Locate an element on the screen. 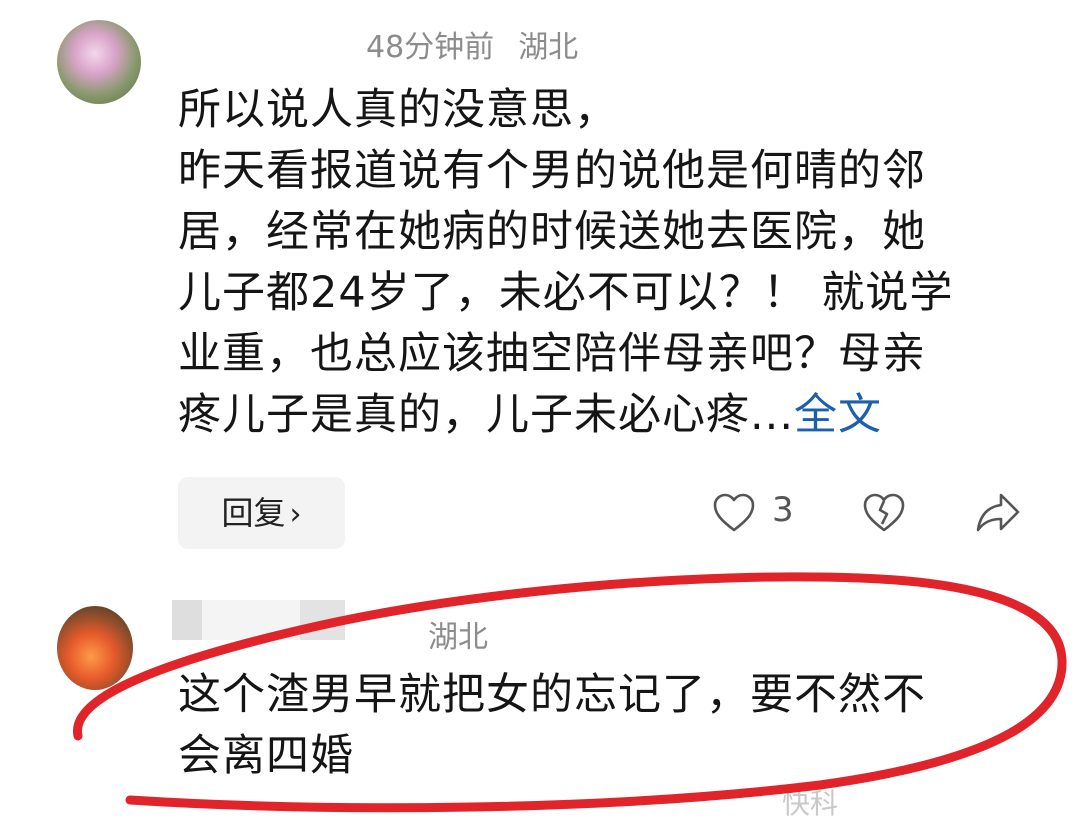 The width and height of the screenshot is (1080, 822). comment-line: 居，经常在她病的时候送她去医院，她 is located at coordinates (552, 232).